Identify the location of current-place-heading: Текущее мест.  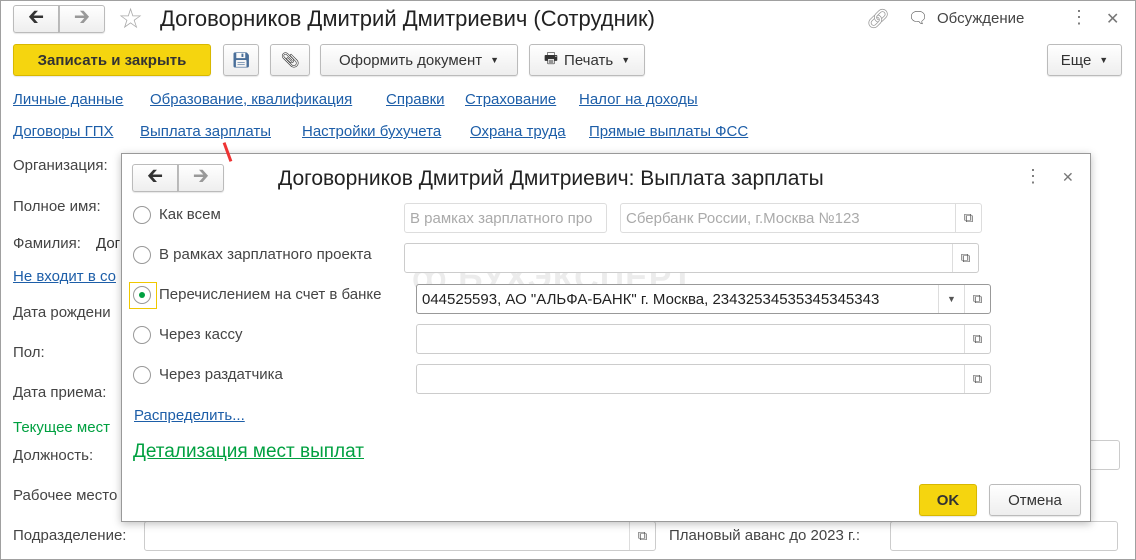
(61, 427).